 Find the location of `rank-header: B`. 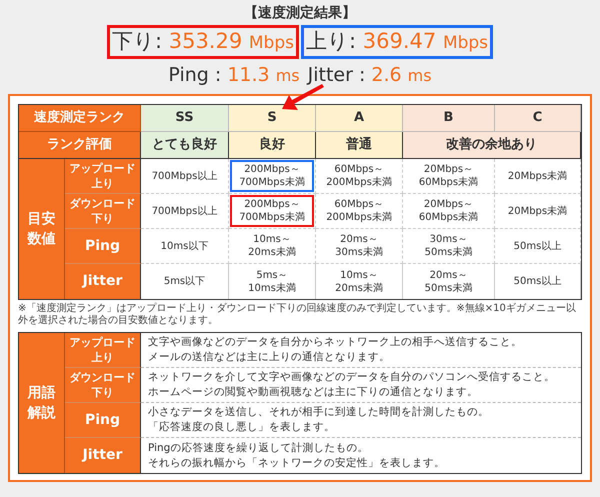

rank-header: B is located at coordinates (449, 118).